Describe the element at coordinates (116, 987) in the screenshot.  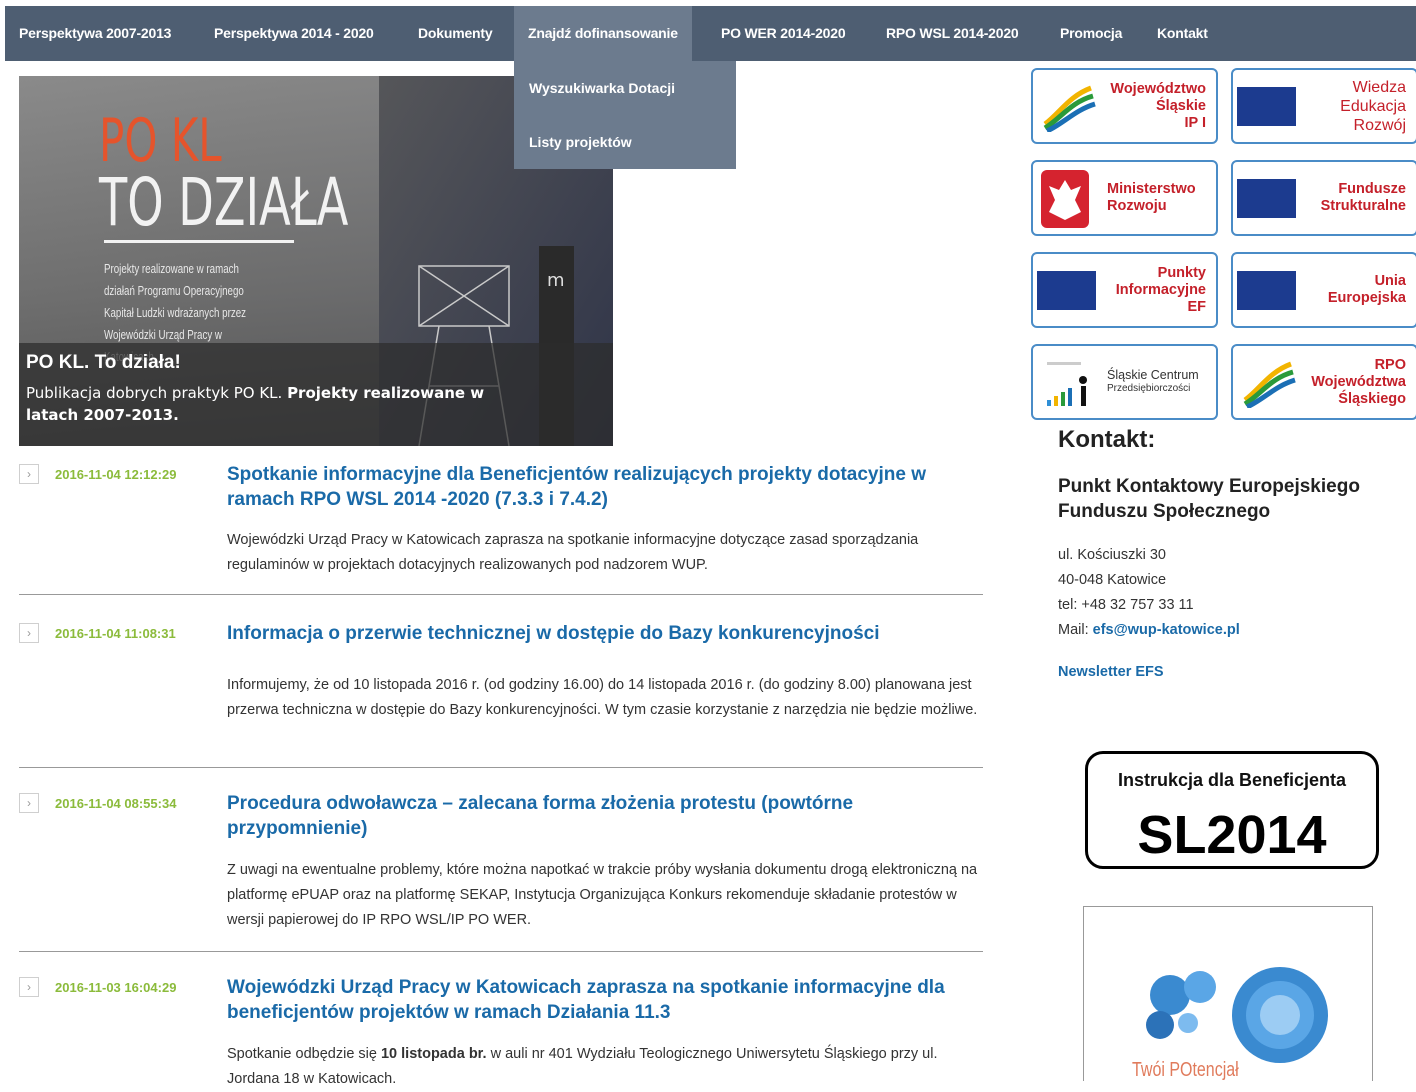
I see `news-date: 2016-11-03 16:04:29` at that location.